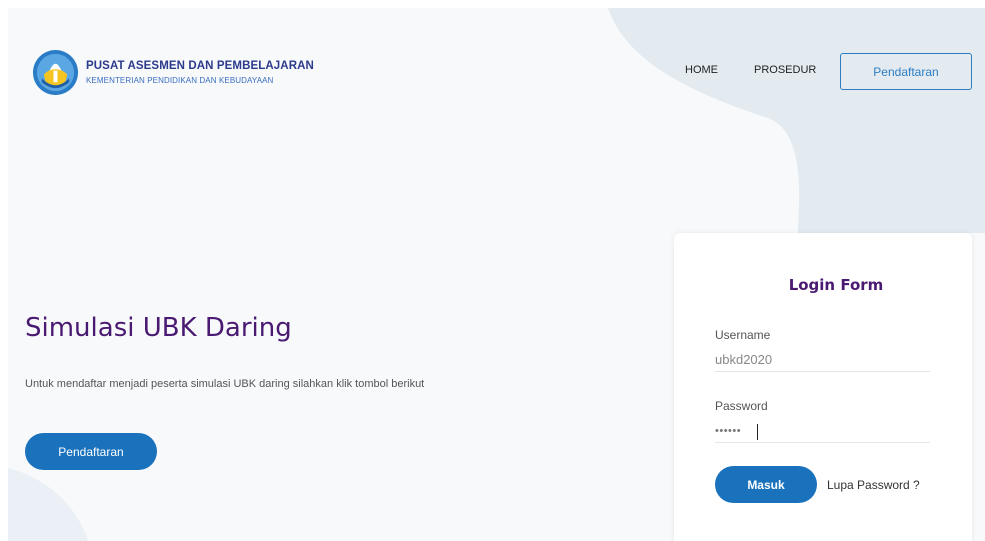 This screenshot has height=541, width=985. What do you see at coordinates (757, 432) in the screenshot?
I see `text-caret` at bounding box center [757, 432].